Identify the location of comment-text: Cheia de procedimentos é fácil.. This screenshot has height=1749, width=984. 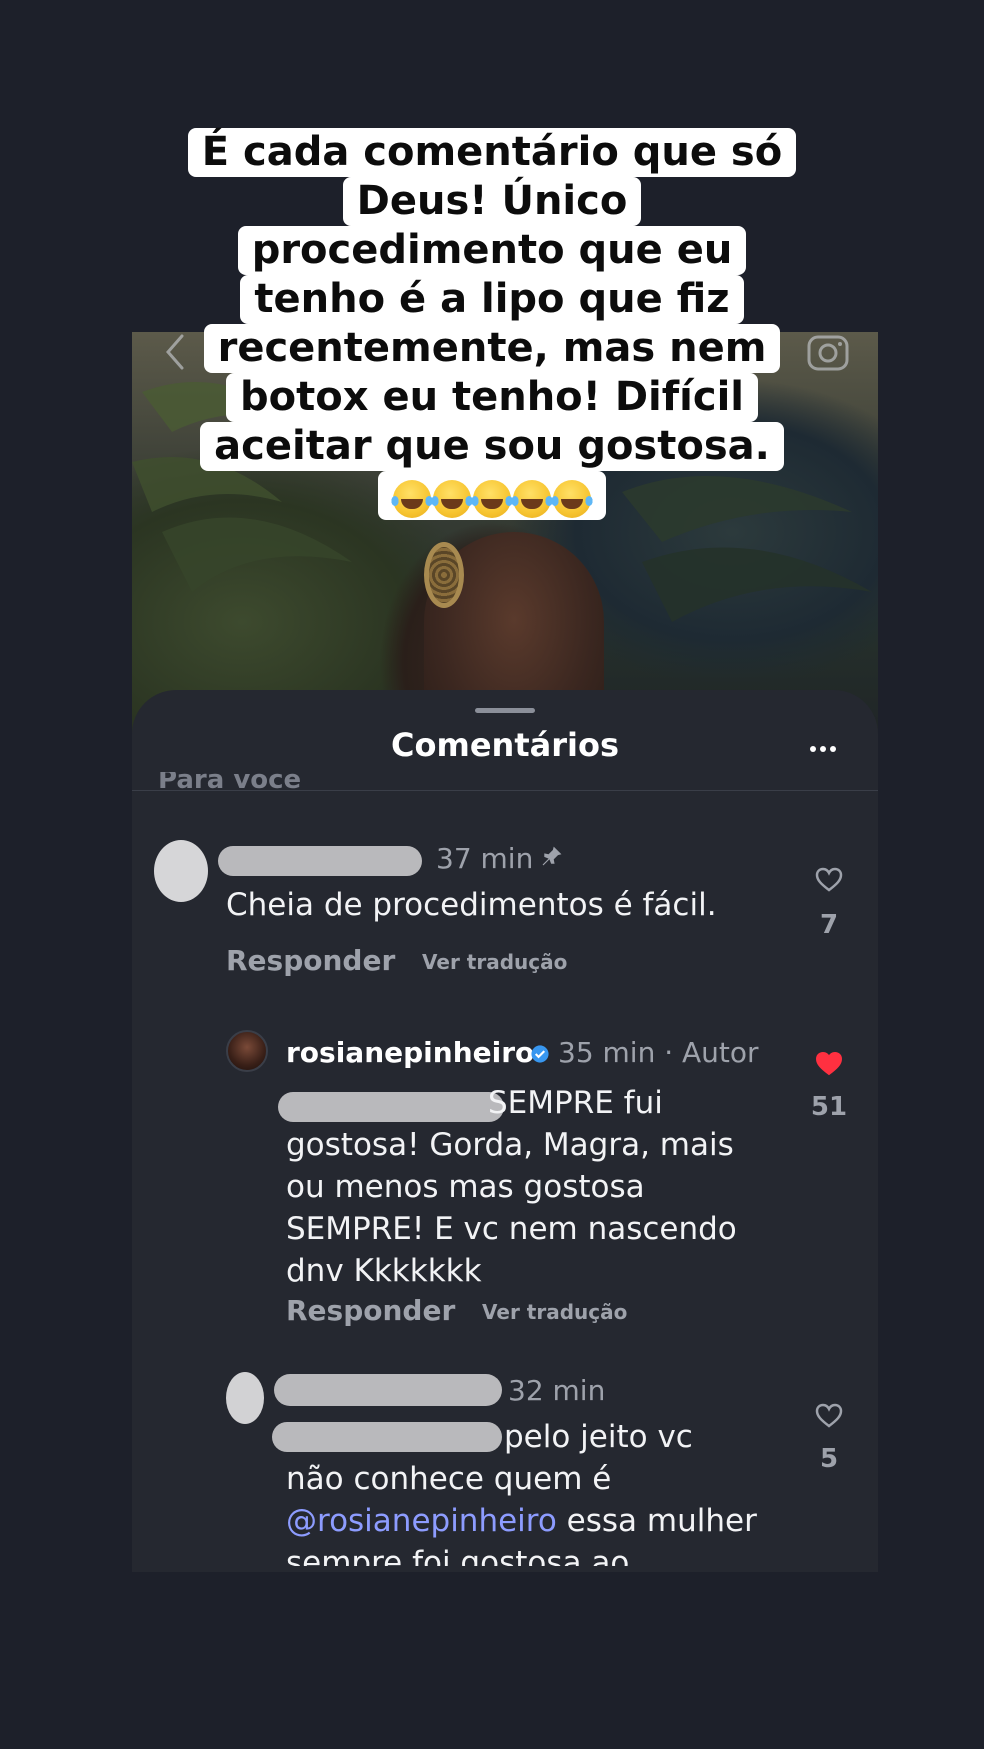
(471, 905).